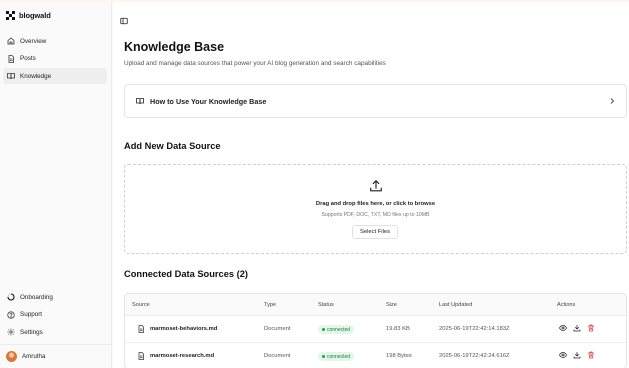  Describe the element at coordinates (398, 329) in the screenshot. I see `size-cell: 19.83 KB` at that location.